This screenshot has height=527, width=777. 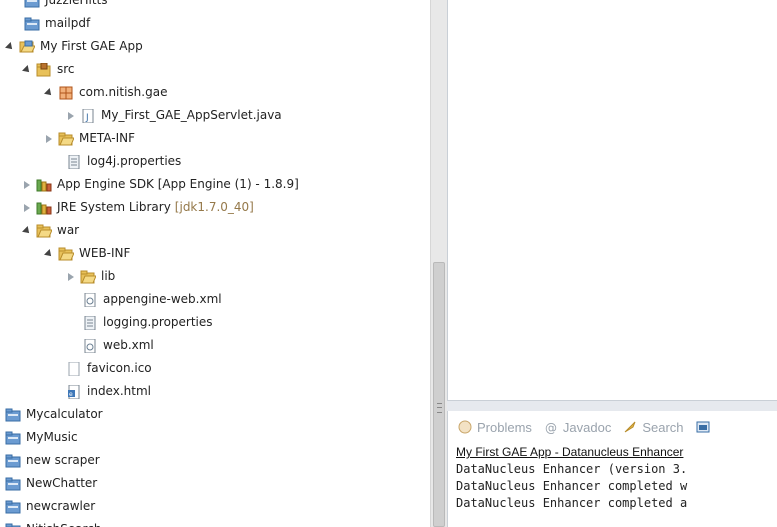 What do you see at coordinates (44, 69) in the screenshot?
I see `source-folder-icon` at bounding box center [44, 69].